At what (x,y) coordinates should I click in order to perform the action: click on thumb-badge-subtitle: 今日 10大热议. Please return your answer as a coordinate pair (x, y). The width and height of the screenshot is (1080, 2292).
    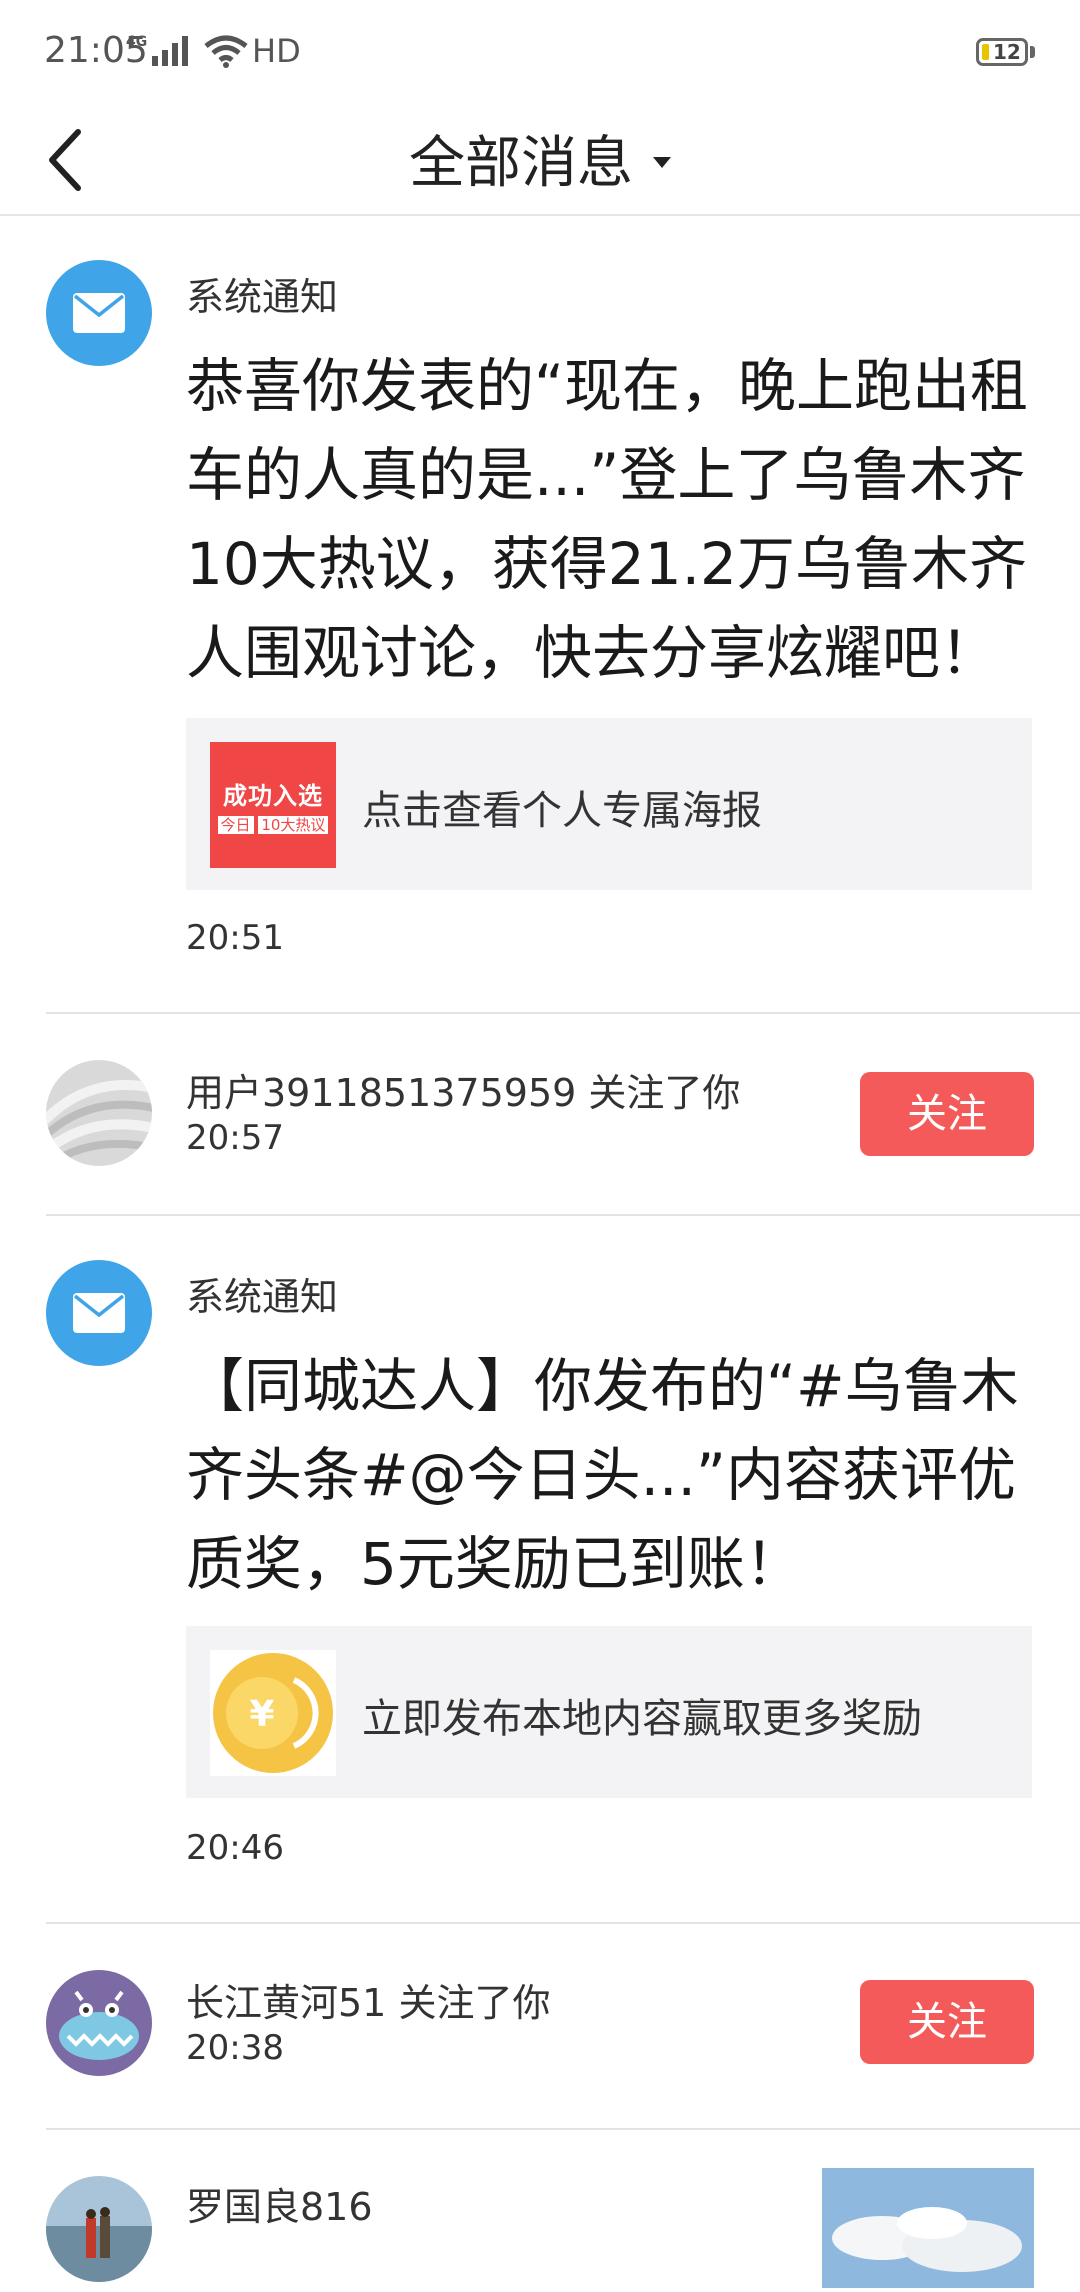
    Looking at the image, I should click on (273, 824).